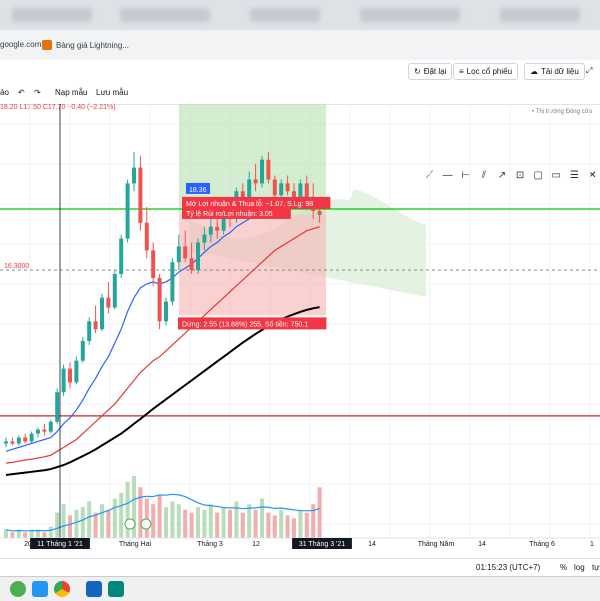 This screenshot has width=600, height=601. Describe the element at coordinates (596, 567) in the screenshot. I see `auto-toggle: tự` at that location.